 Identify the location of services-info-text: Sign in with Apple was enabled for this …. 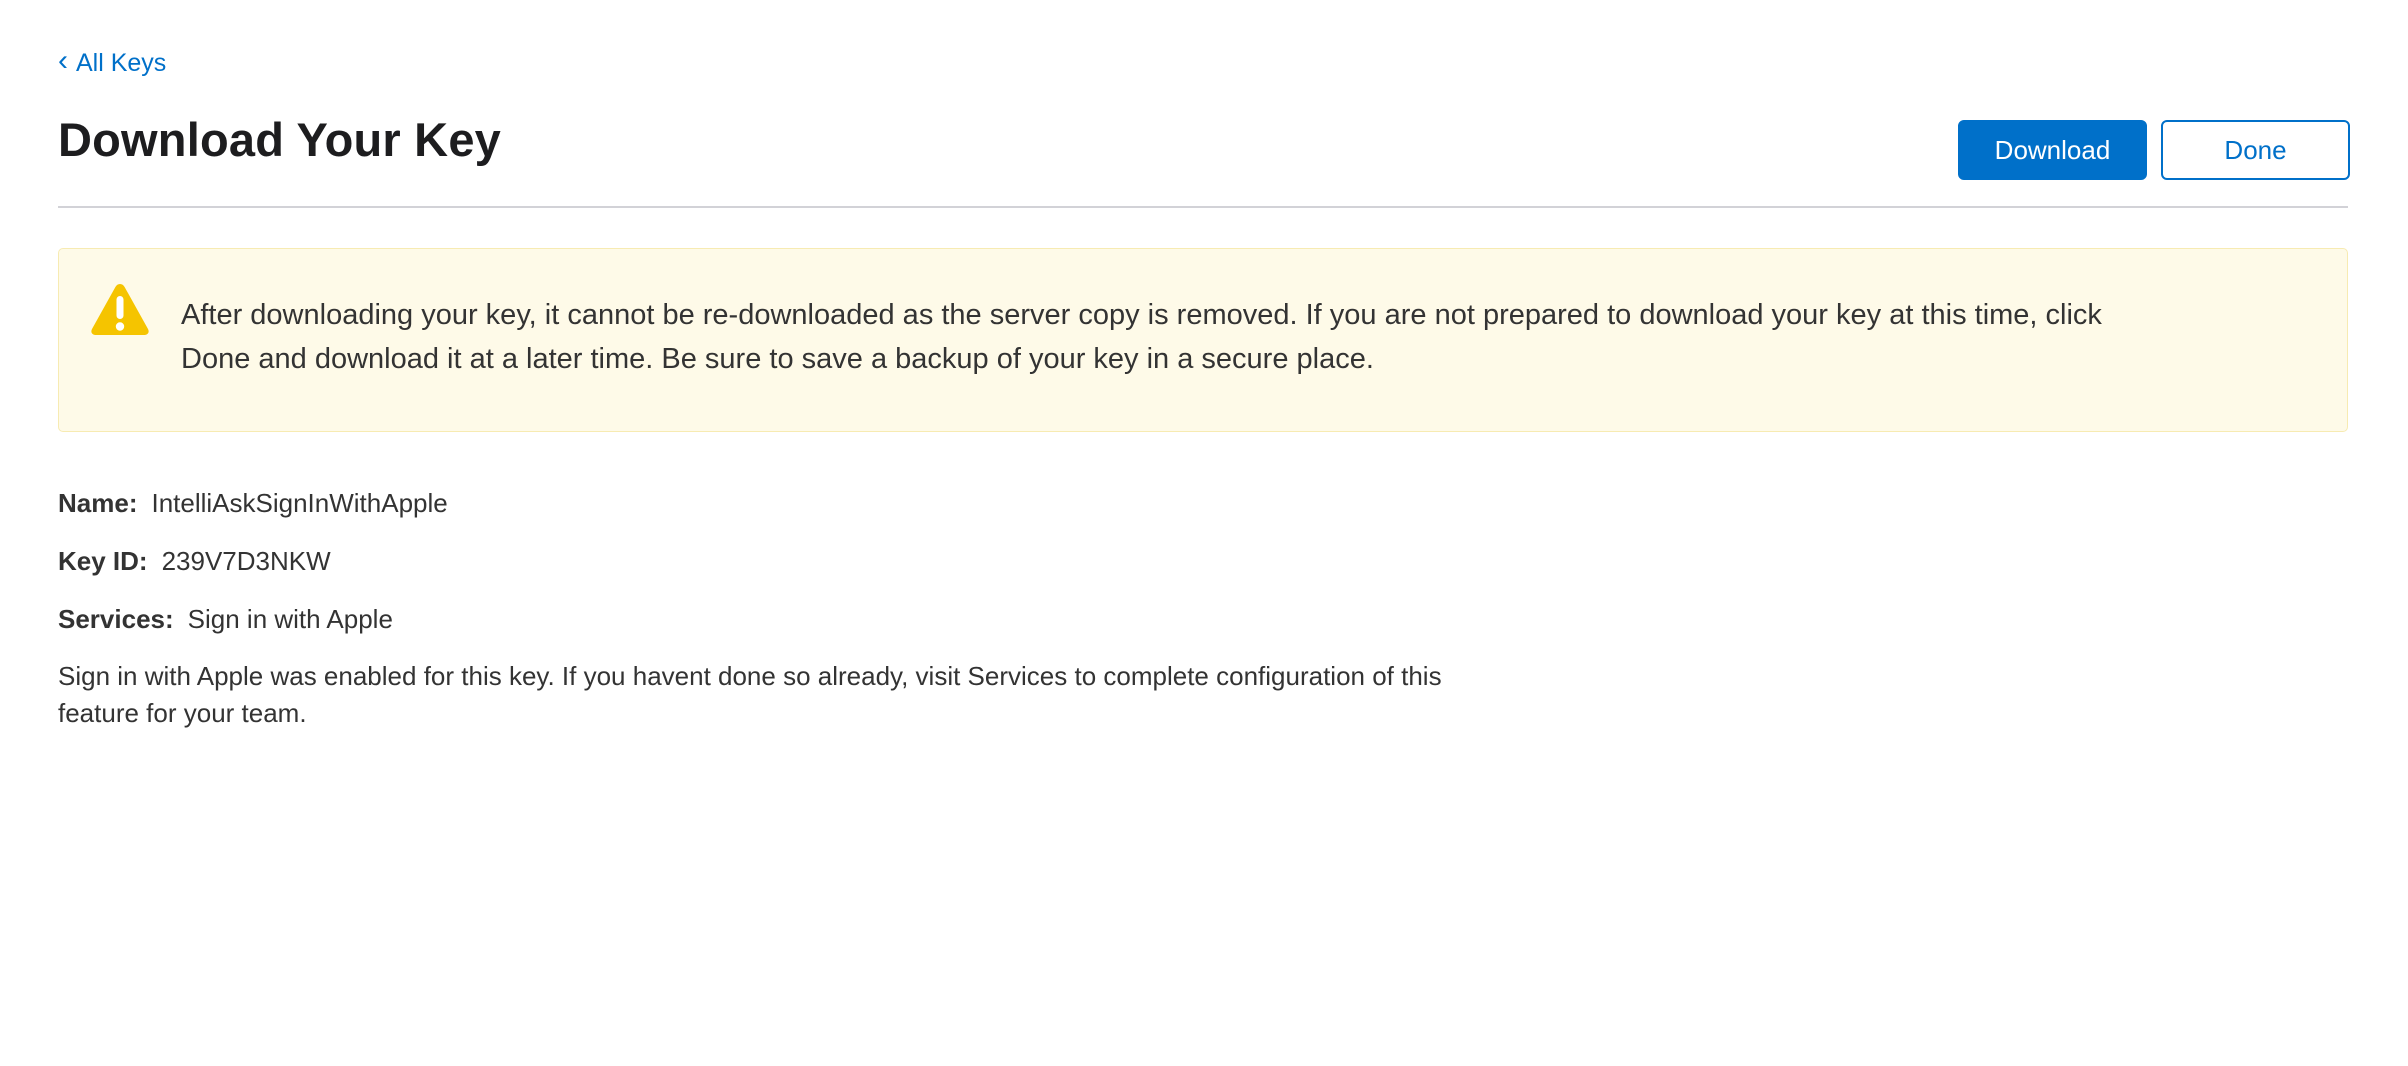
(750, 694).